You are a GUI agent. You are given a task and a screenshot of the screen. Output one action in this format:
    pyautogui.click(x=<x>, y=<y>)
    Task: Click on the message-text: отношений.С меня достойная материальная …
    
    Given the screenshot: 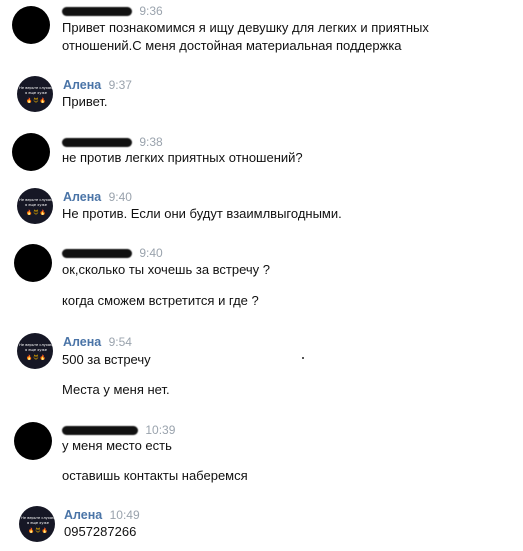 What is the action you would take?
    pyautogui.click(x=232, y=45)
    